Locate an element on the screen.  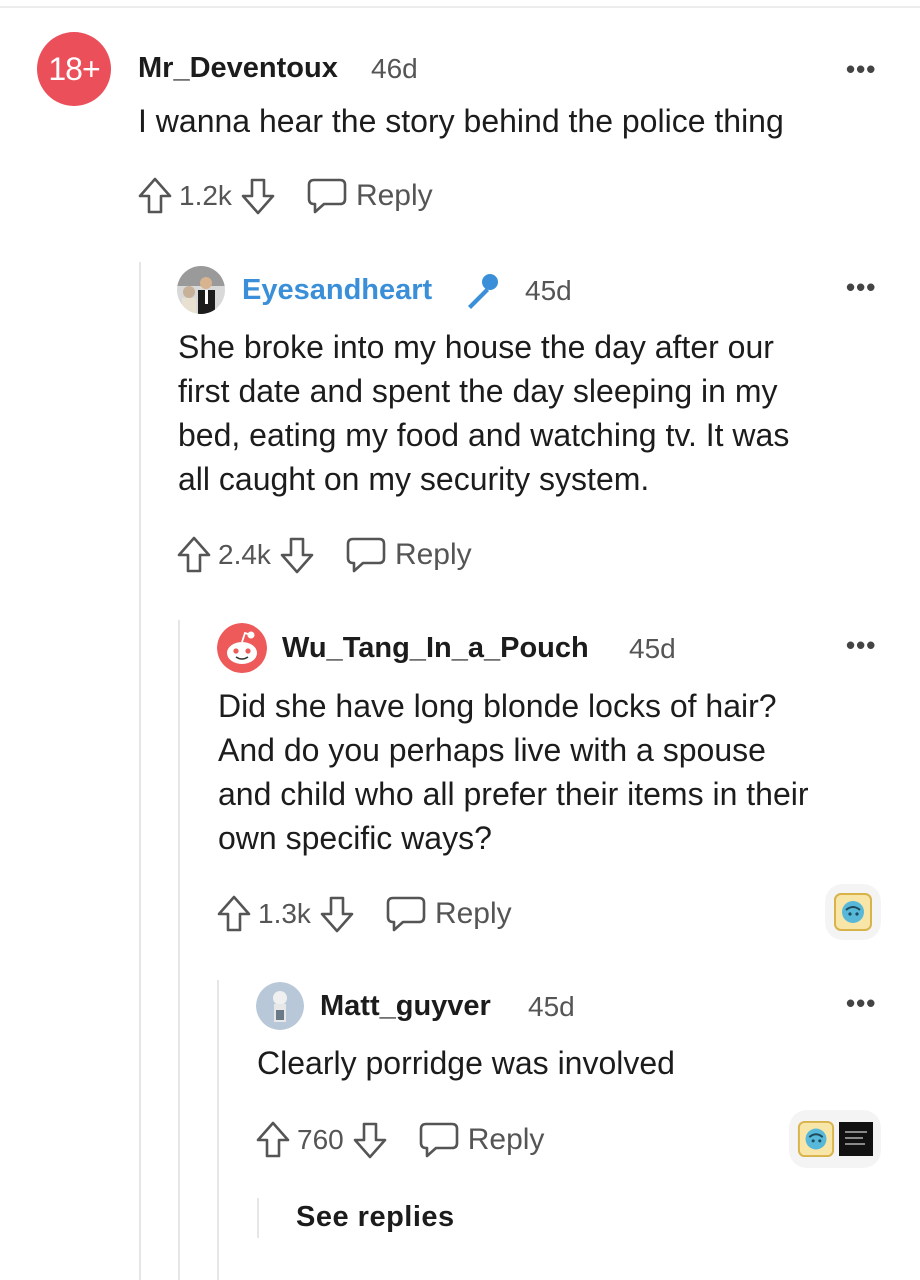
vote-count: 760 is located at coordinates (320, 1139).